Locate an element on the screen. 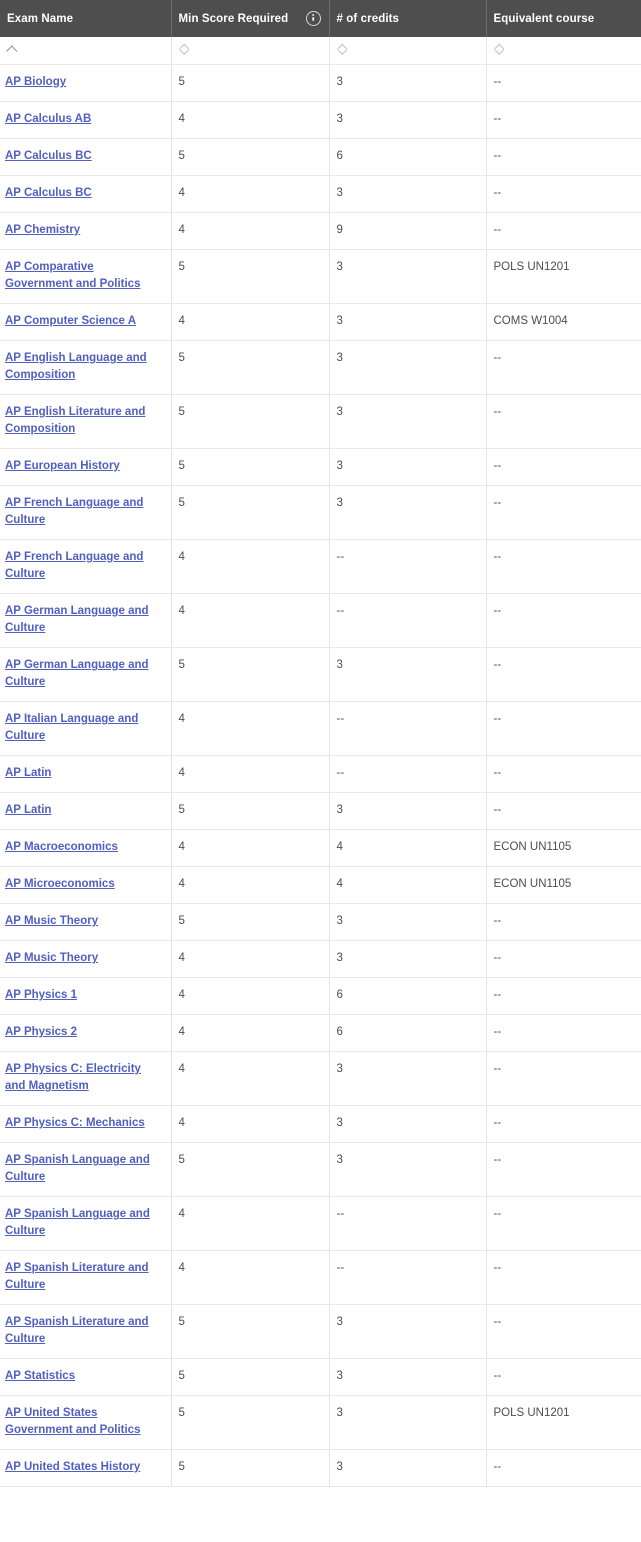  exam-name-link: AP Chemistry is located at coordinates (42, 230).